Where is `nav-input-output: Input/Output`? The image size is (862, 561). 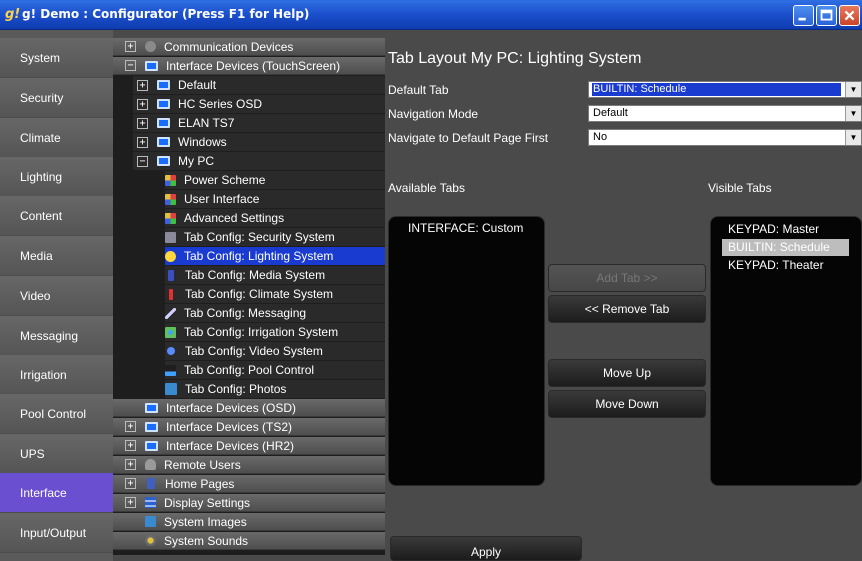
nav-input-output: Input/Output is located at coordinates (56, 533).